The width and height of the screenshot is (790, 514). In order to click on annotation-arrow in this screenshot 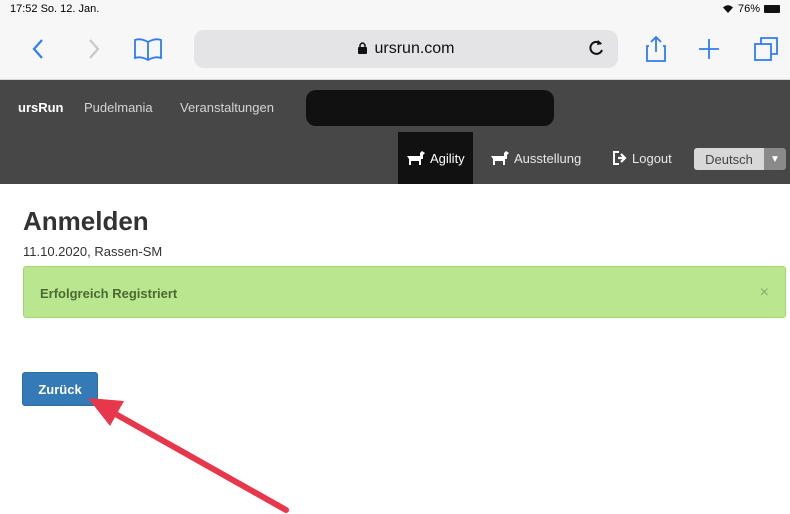, I will do `click(188, 455)`.